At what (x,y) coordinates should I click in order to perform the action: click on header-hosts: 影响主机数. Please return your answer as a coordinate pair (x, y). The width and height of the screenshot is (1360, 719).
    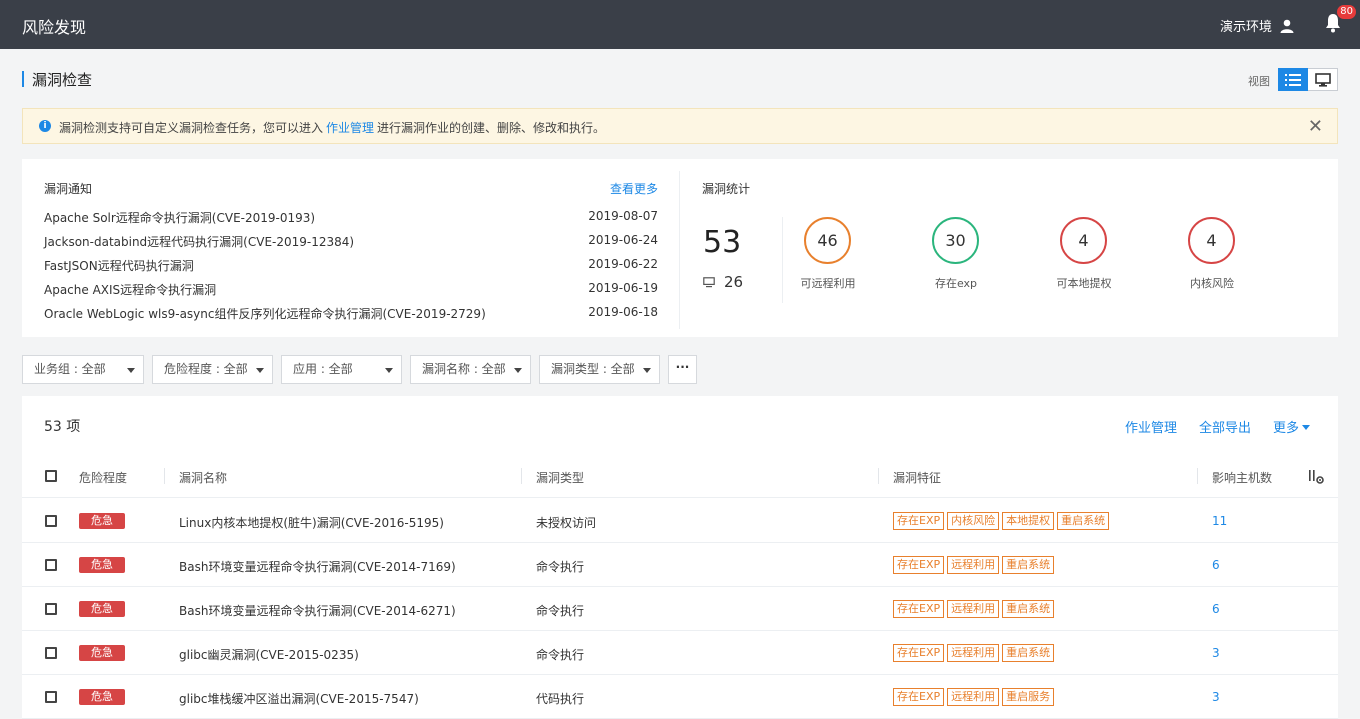
    Looking at the image, I should click on (1242, 477).